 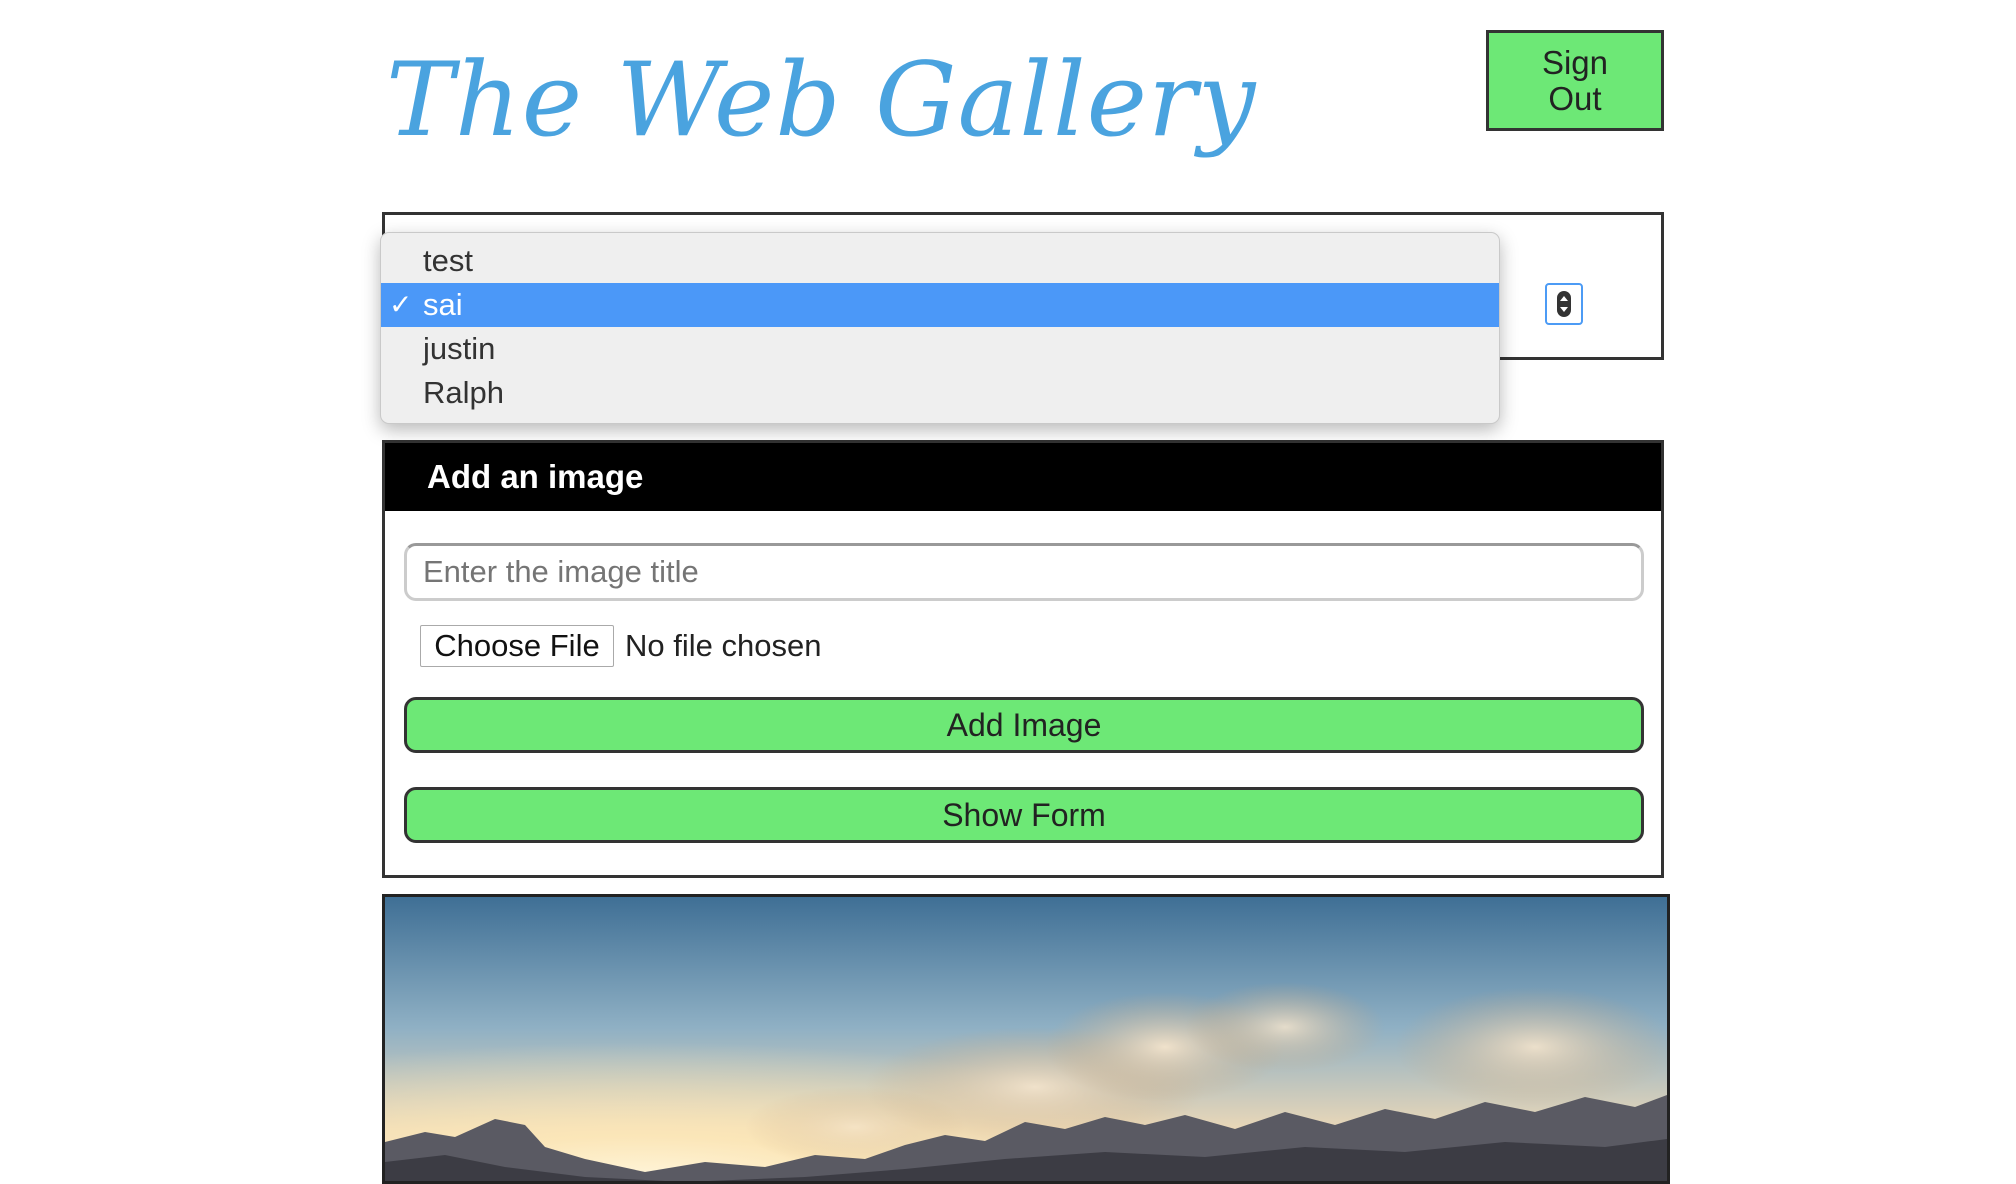 I want to click on sign-out-label: Sign Out, so click(x=1575, y=80).